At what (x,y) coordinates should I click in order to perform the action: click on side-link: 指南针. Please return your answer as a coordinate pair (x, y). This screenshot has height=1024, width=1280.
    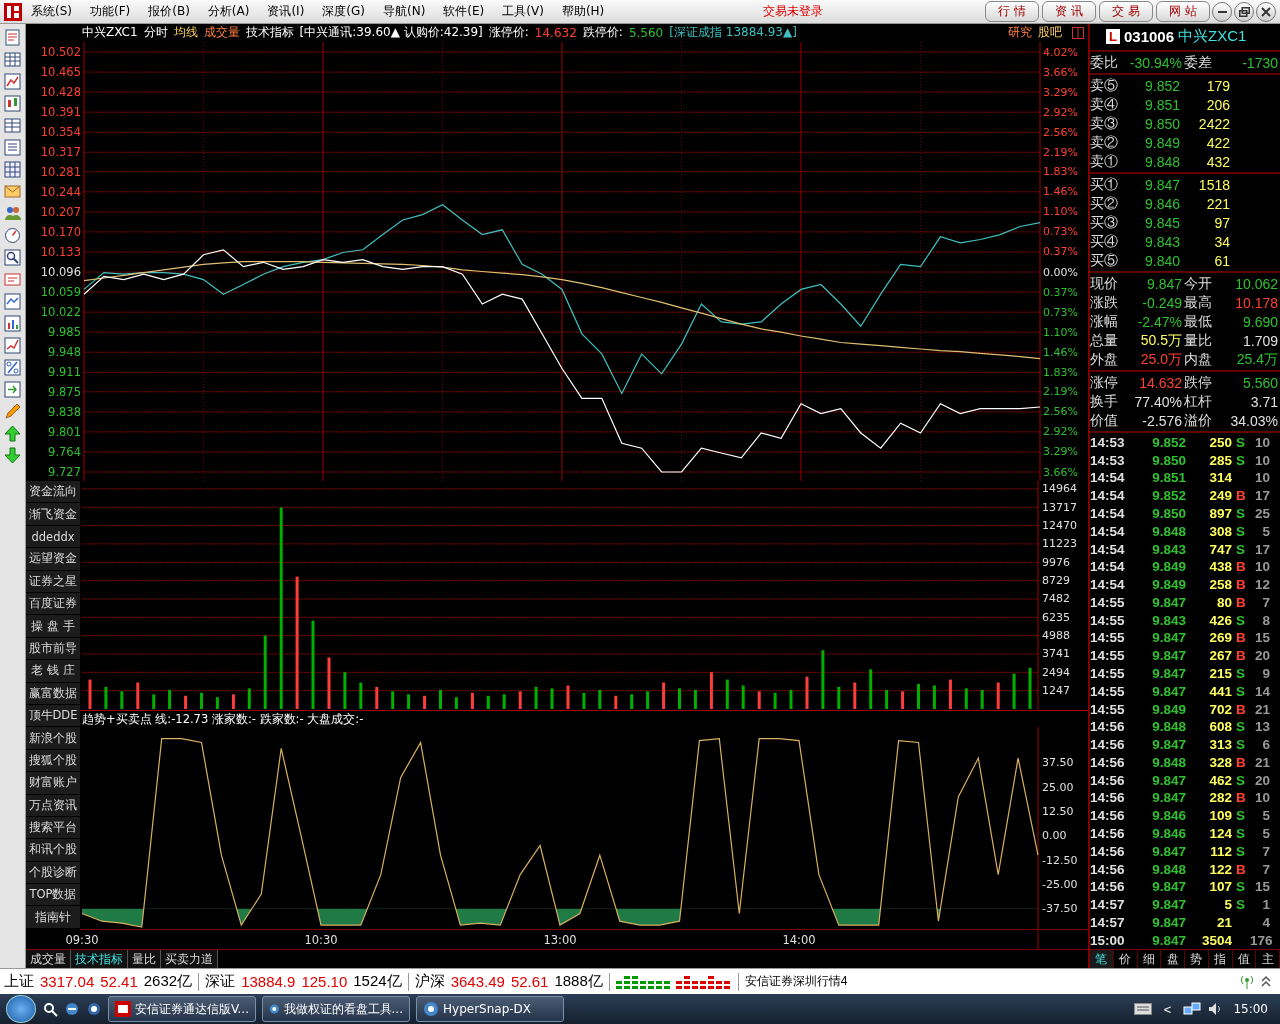
    Looking at the image, I should click on (53, 917).